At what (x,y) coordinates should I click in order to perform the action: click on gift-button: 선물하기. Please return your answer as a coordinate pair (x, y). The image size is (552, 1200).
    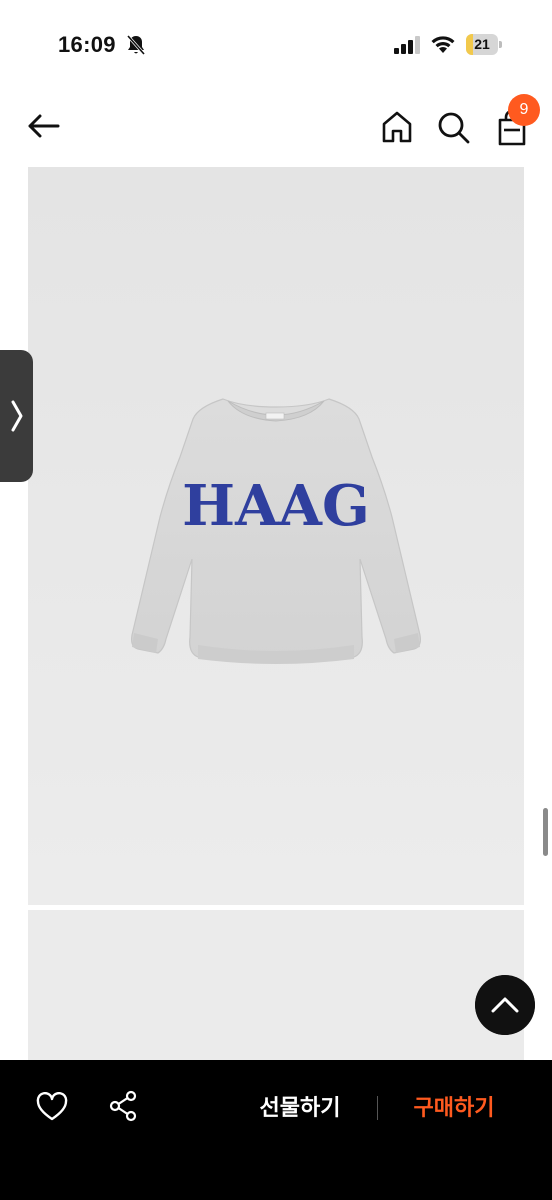
    Looking at the image, I should click on (300, 1108).